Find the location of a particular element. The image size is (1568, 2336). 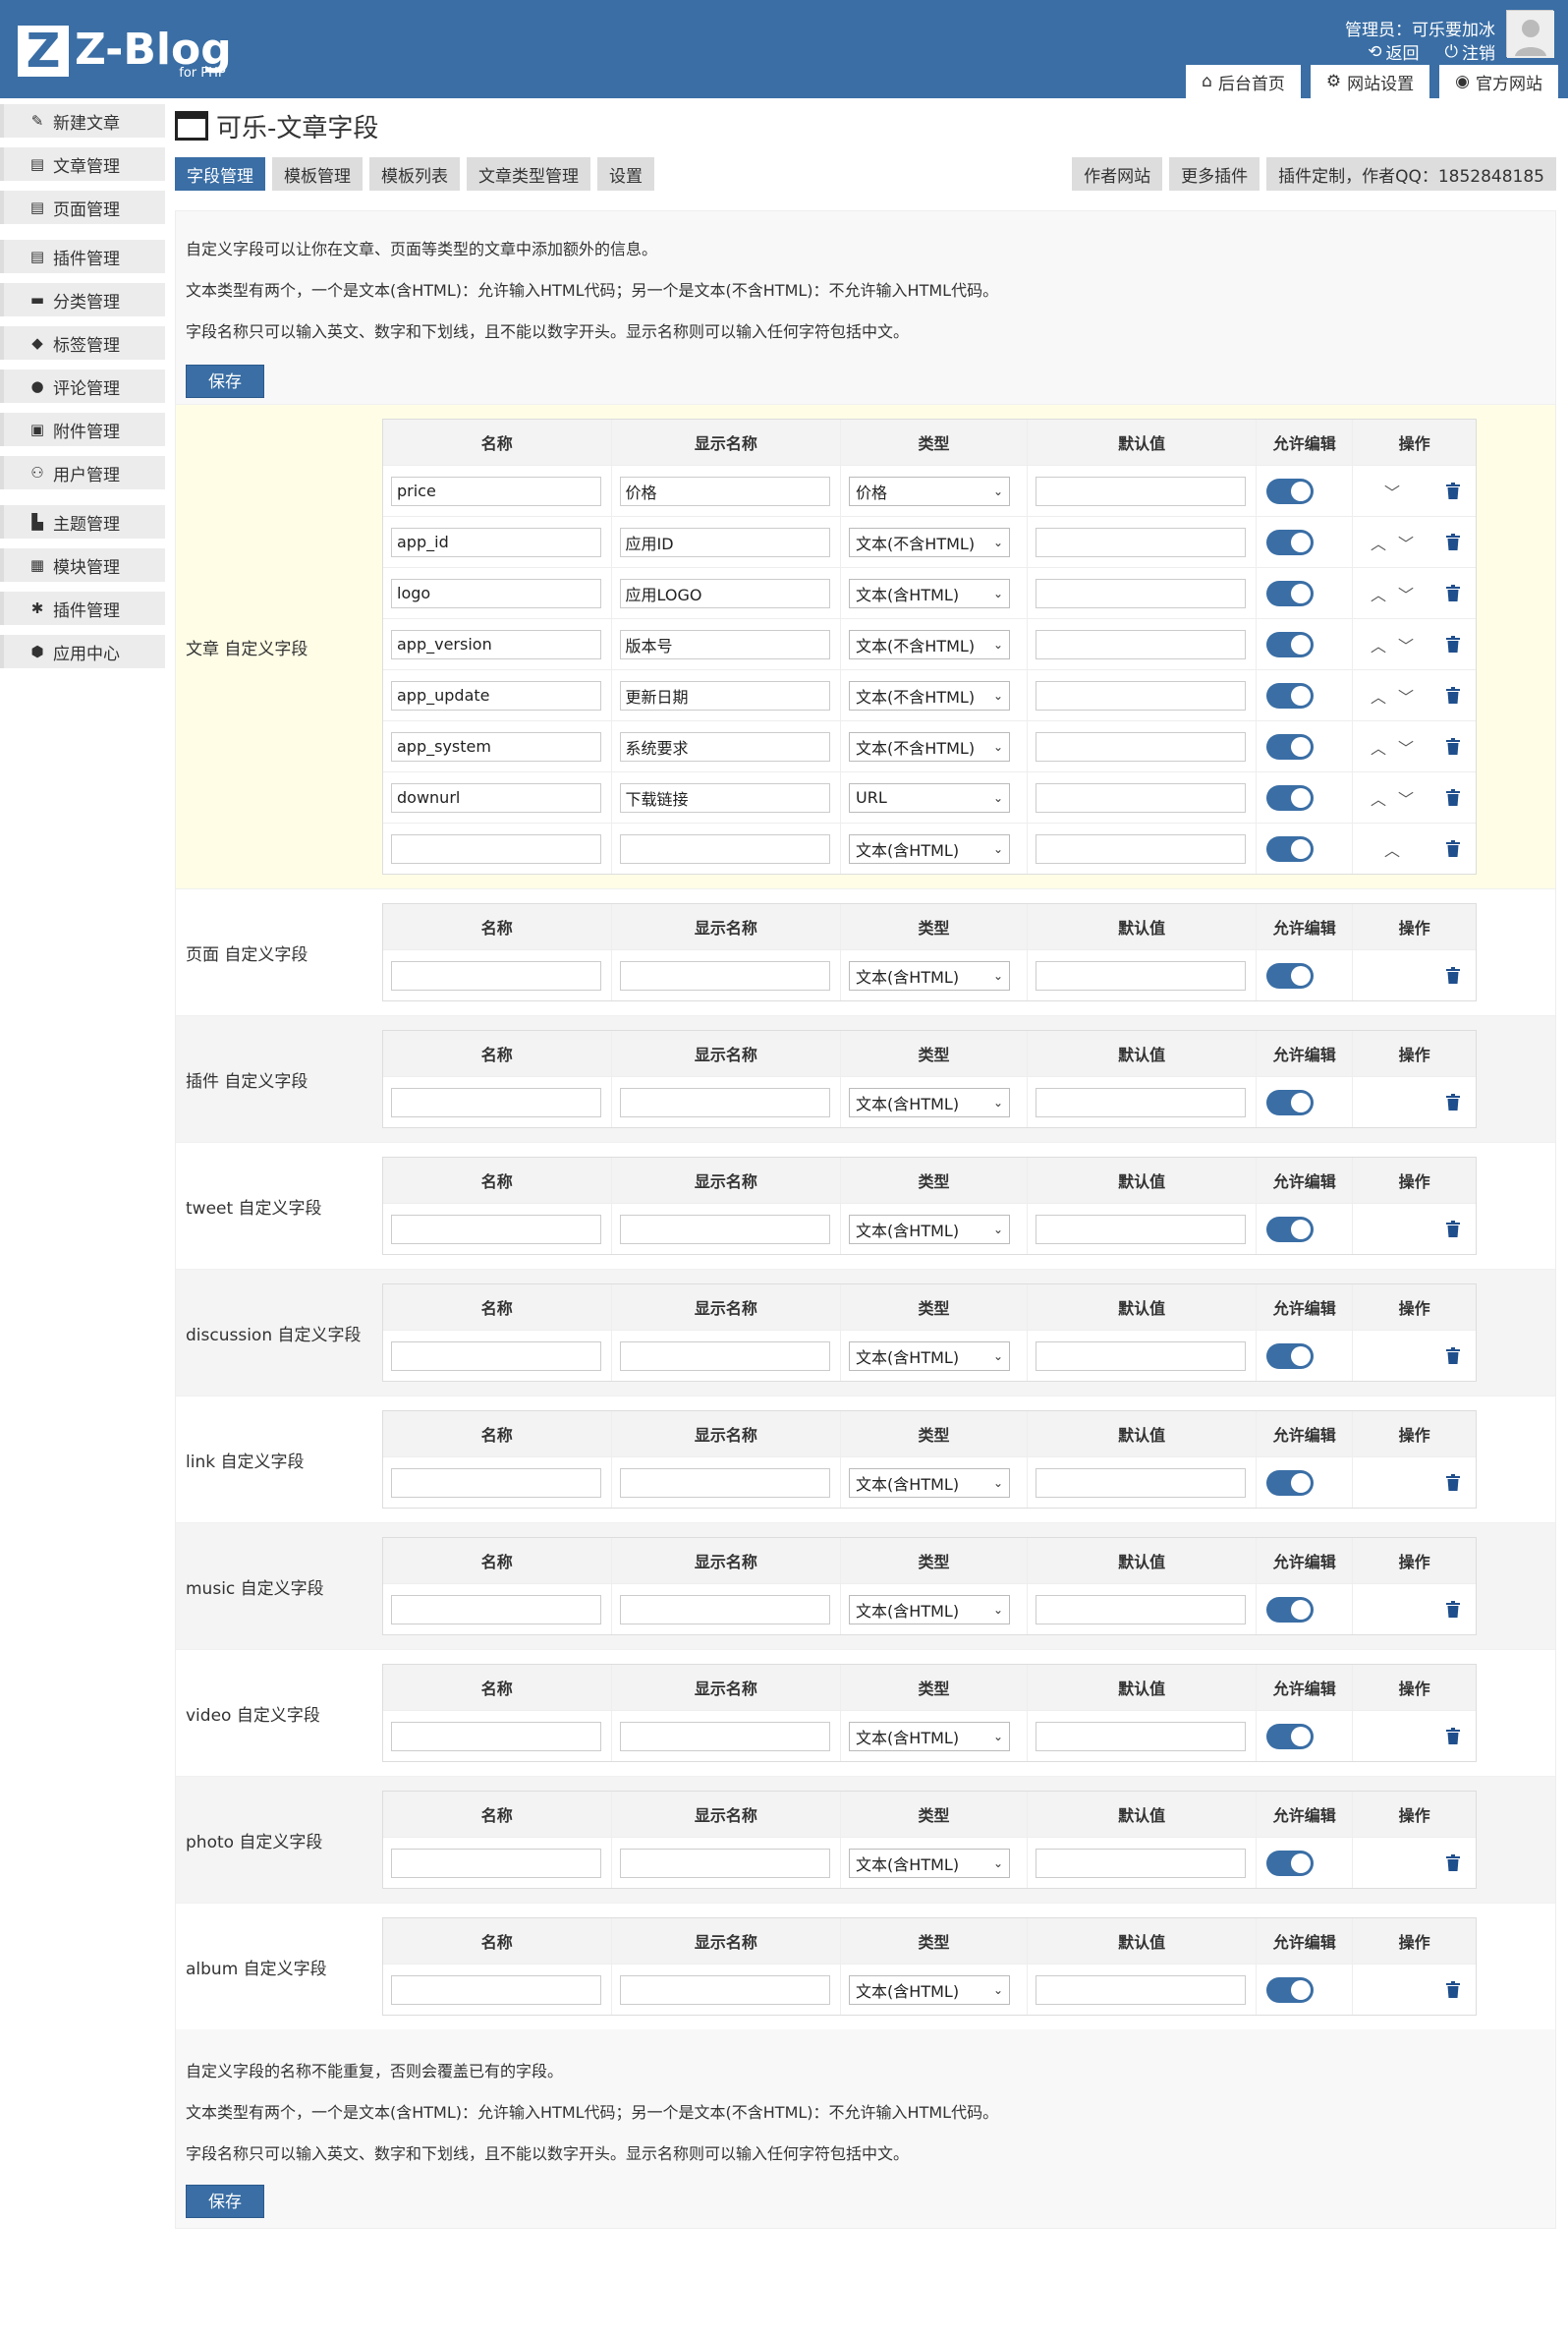

tab-1: 模板管理 is located at coordinates (317, 174).